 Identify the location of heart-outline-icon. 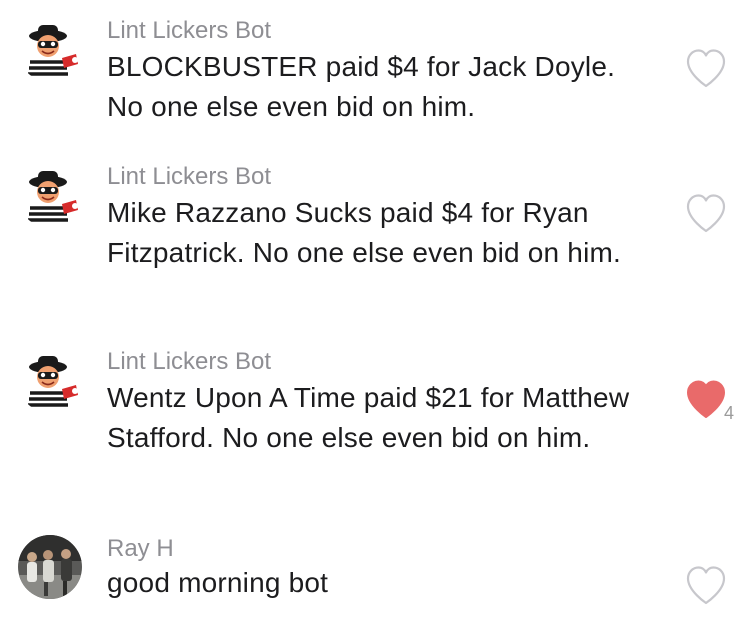
(706, 585).